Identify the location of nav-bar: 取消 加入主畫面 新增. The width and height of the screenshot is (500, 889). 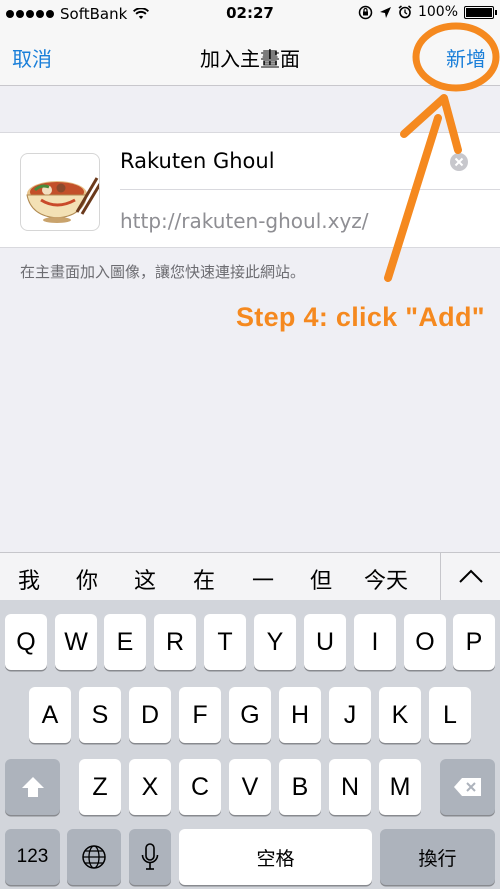
(250, 57).